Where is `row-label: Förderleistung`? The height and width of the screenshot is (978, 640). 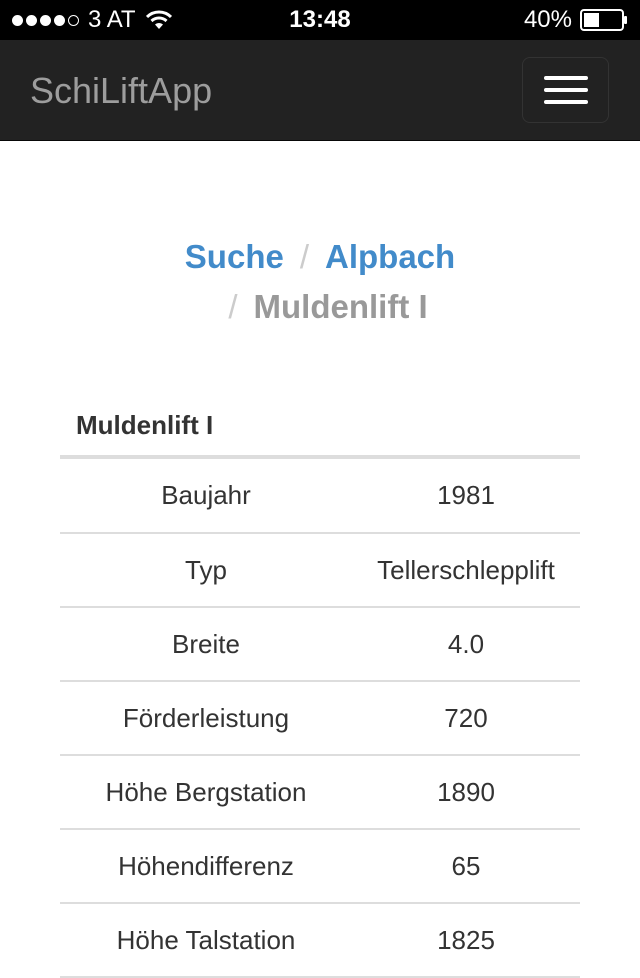
row-label: Förderleistung is located at coordinates (206, 718).